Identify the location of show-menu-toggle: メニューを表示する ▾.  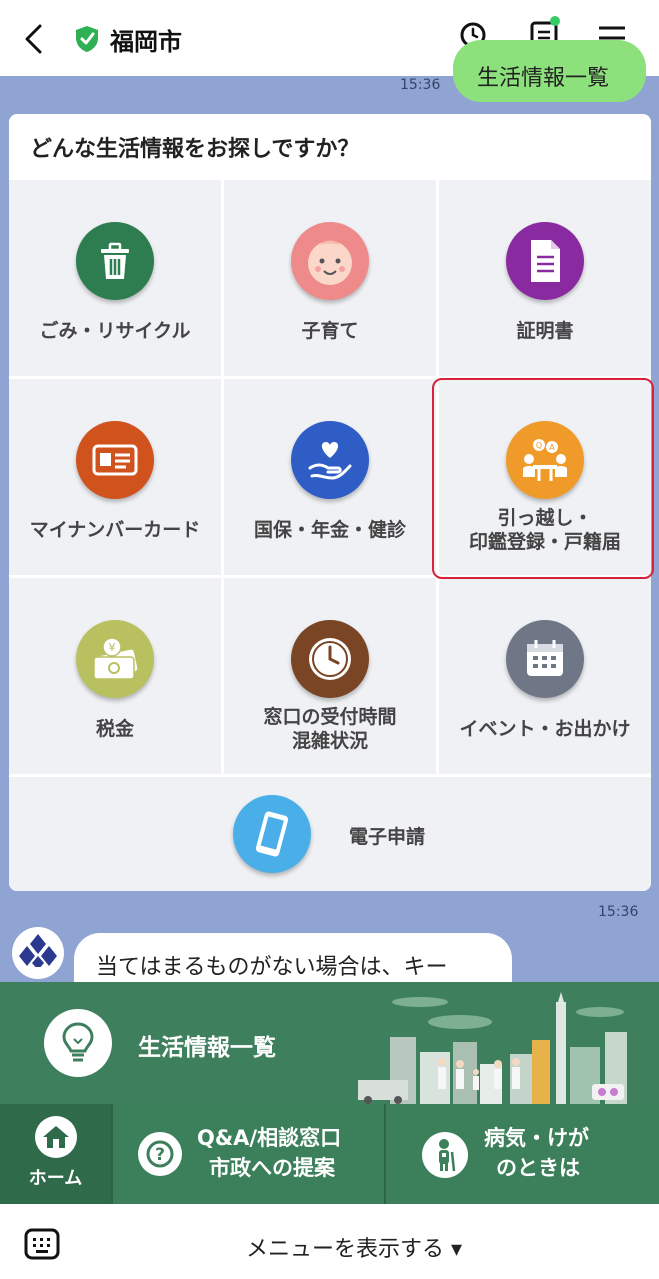
(354, 1247).